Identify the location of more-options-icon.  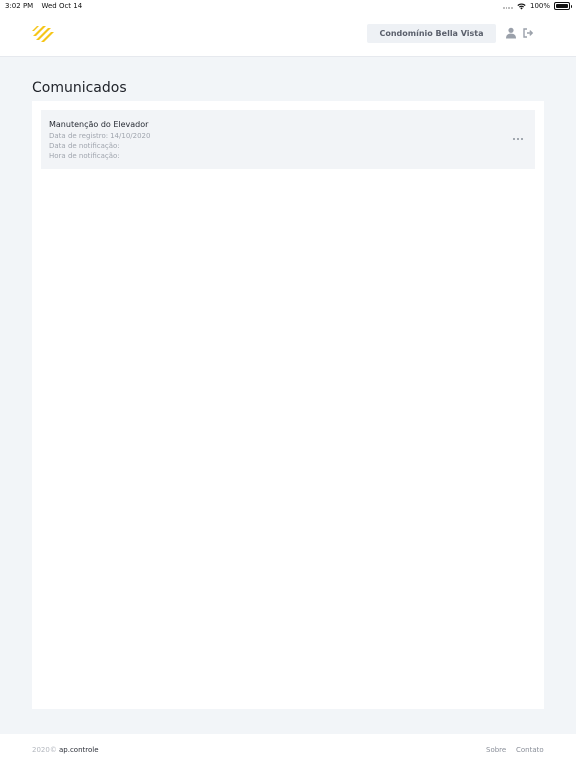
(518, 139).